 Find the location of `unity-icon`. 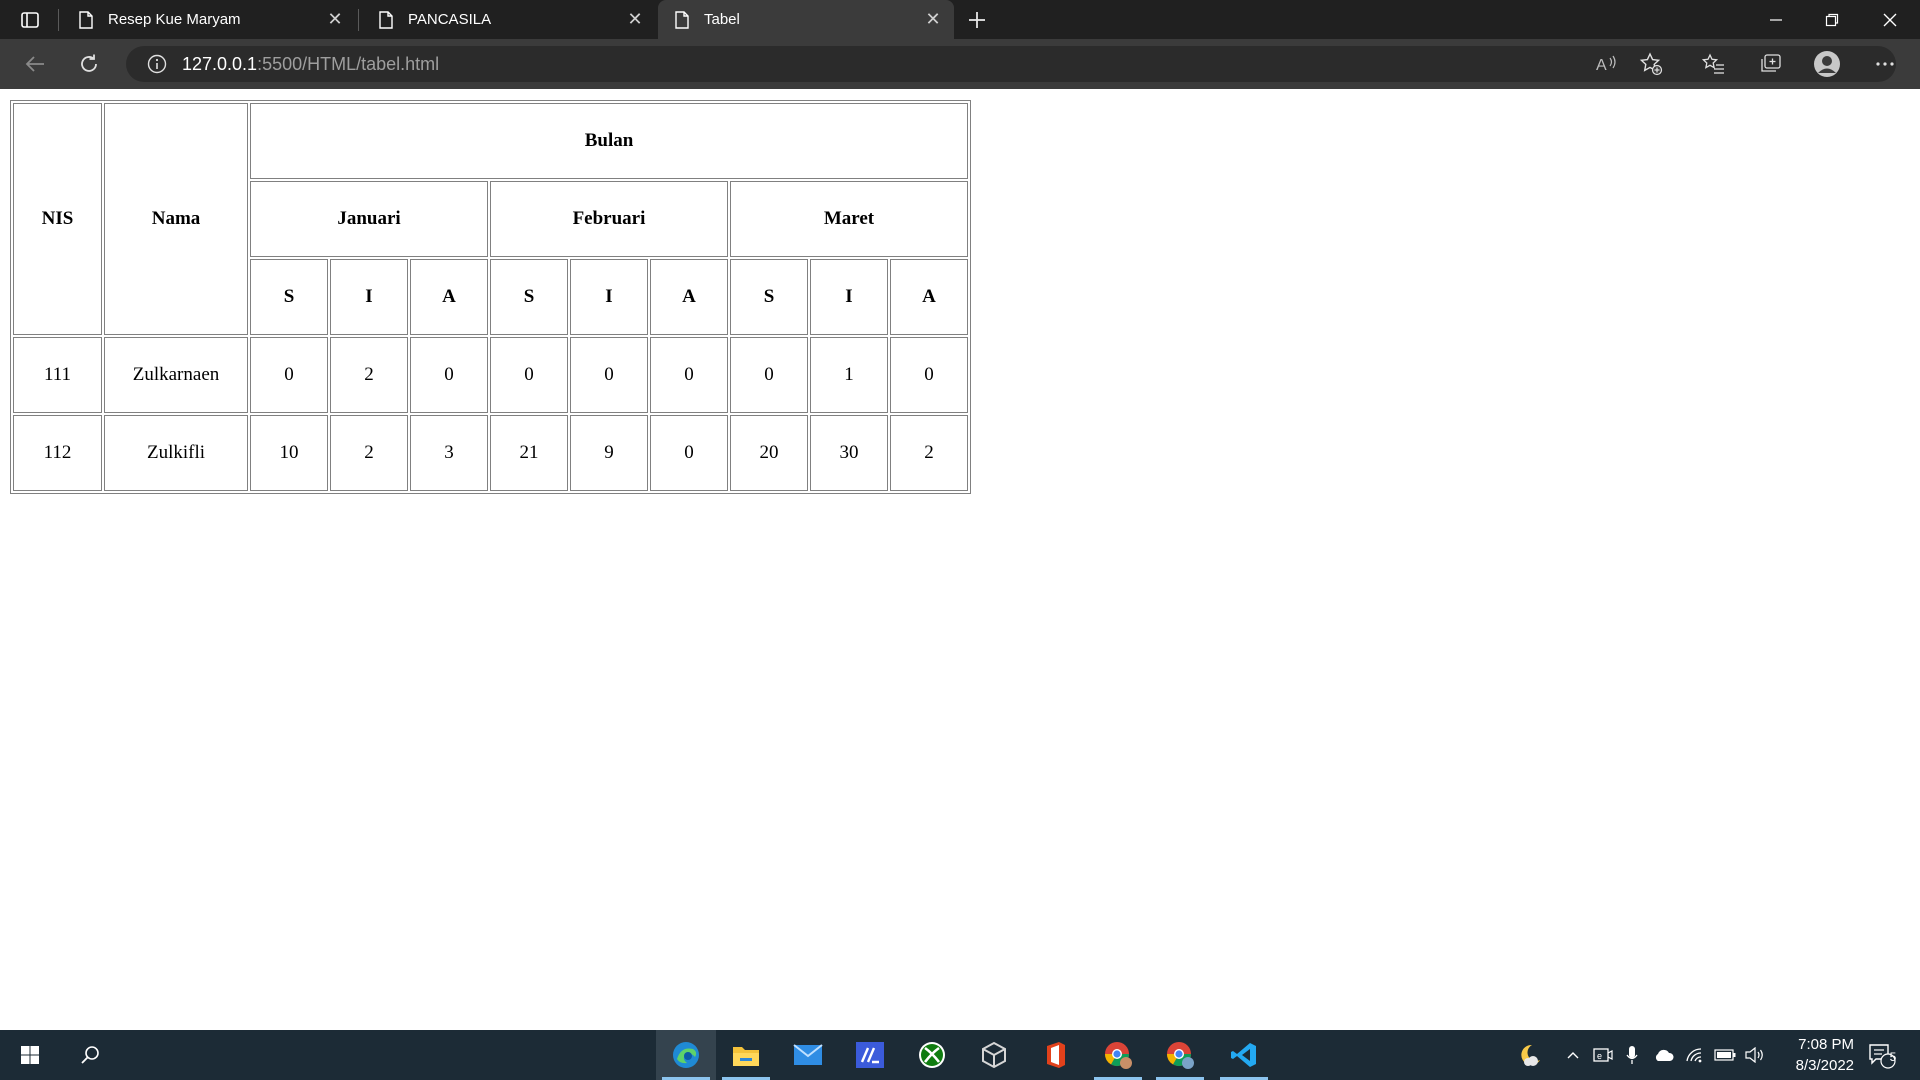

unity-icon is located at coordinates (994, 1055).